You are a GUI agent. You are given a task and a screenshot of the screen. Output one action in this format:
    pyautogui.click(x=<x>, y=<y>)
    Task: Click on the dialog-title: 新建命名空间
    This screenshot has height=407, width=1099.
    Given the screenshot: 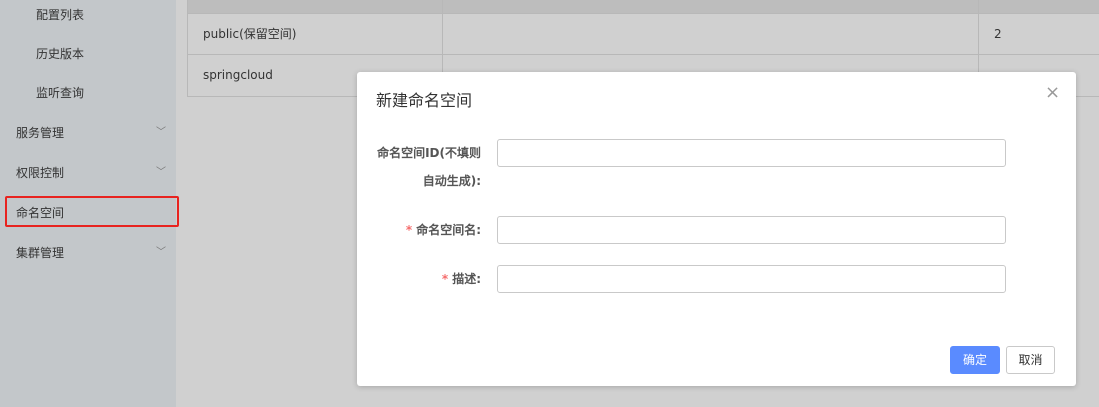 What is the action you would take?
    pyautogui.click(x=424, y=100)
    